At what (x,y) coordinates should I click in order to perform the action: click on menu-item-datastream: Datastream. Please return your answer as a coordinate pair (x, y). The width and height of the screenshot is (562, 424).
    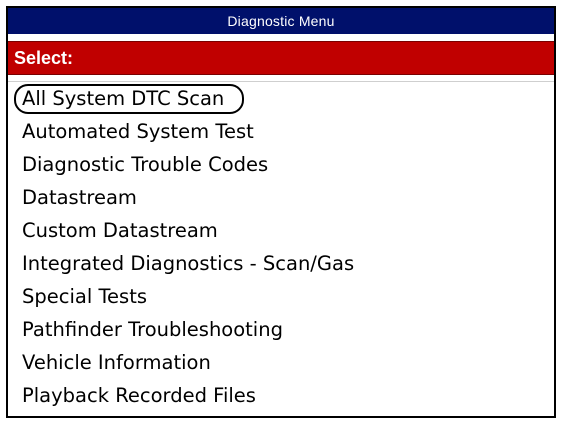
    Looking at the image, I should click on (281, 197).